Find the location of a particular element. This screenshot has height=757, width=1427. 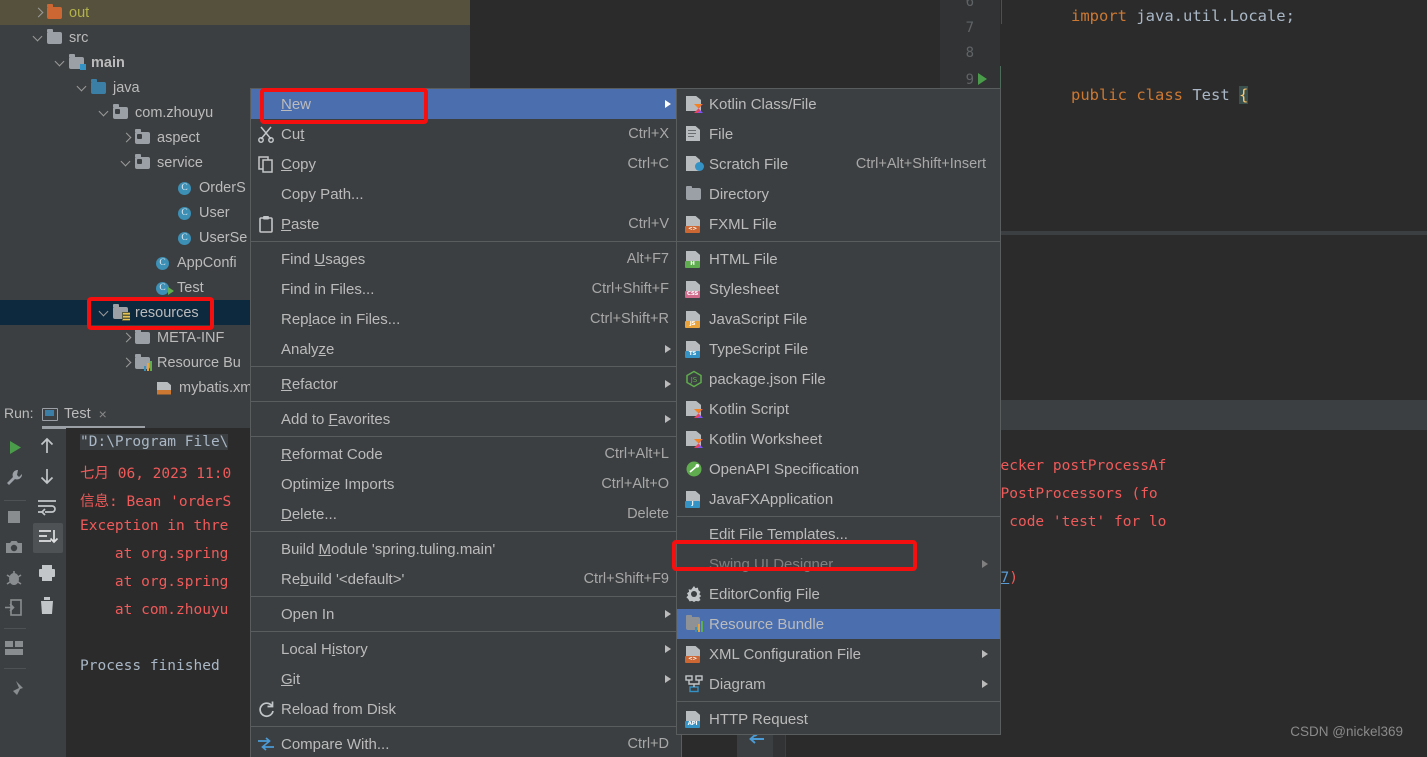

submenu-item-diagram: Diagram is located at coordinates (838, 684).